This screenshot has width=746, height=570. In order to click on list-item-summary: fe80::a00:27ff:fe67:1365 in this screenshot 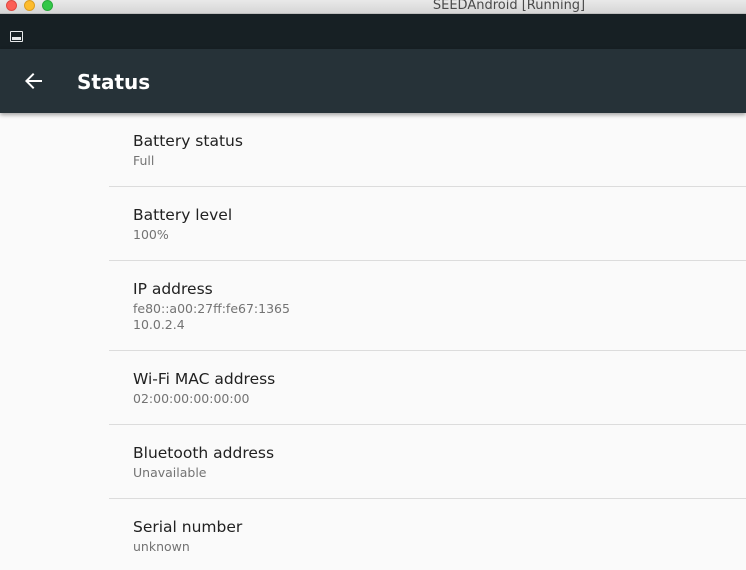, I will do `click(211, 308)`.